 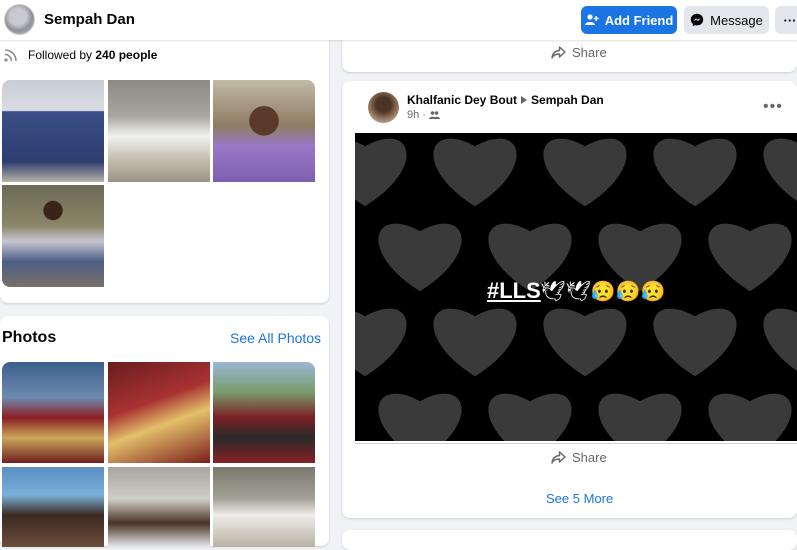 I want to click on more-options-button: ···, so click(x=786, y=20).